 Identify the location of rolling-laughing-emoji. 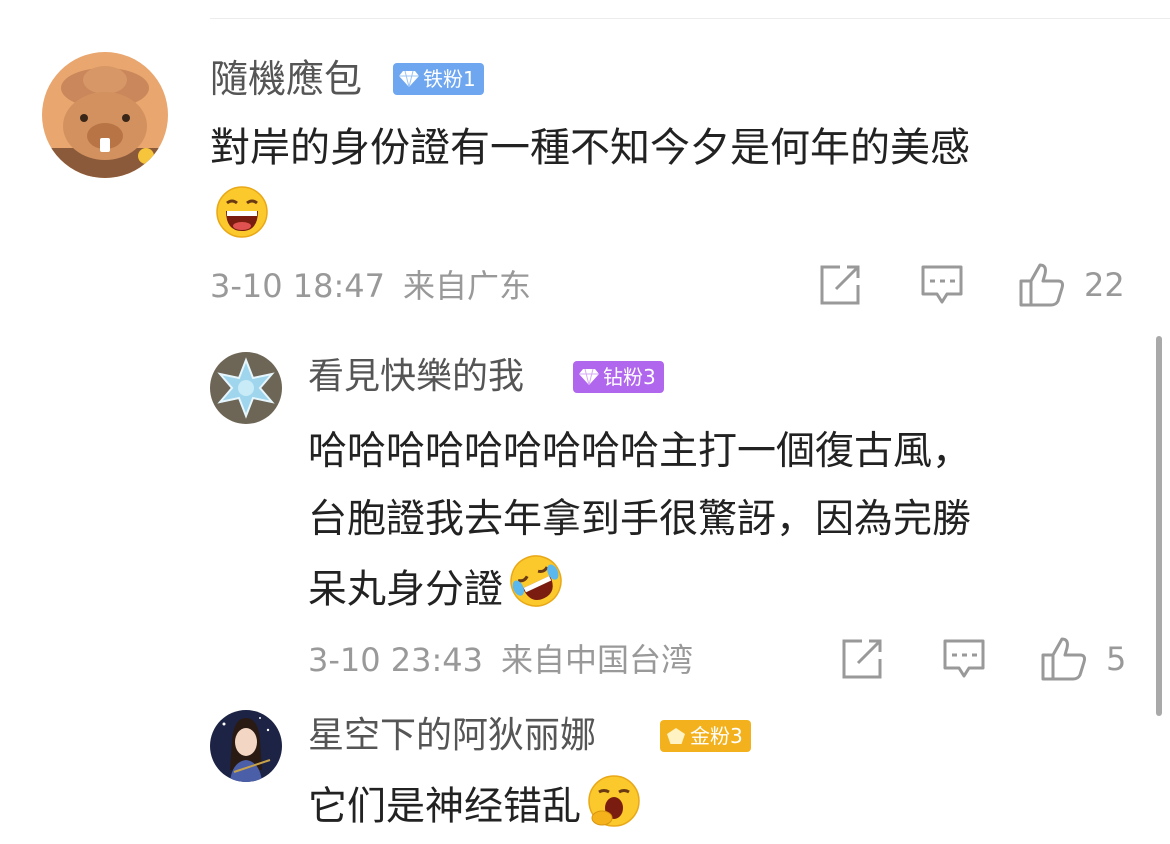
(536, 592).